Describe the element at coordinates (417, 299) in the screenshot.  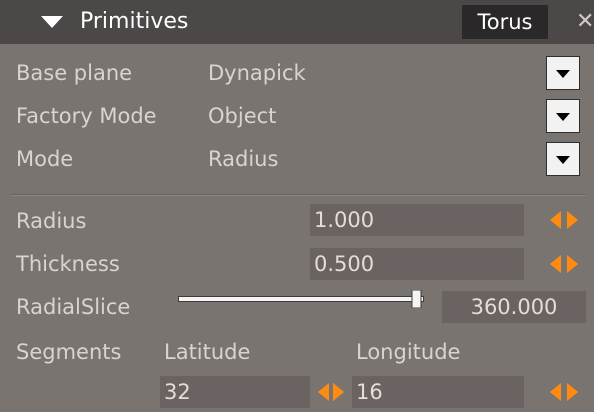
I see `radial-slice-slider-thumb` at that location.